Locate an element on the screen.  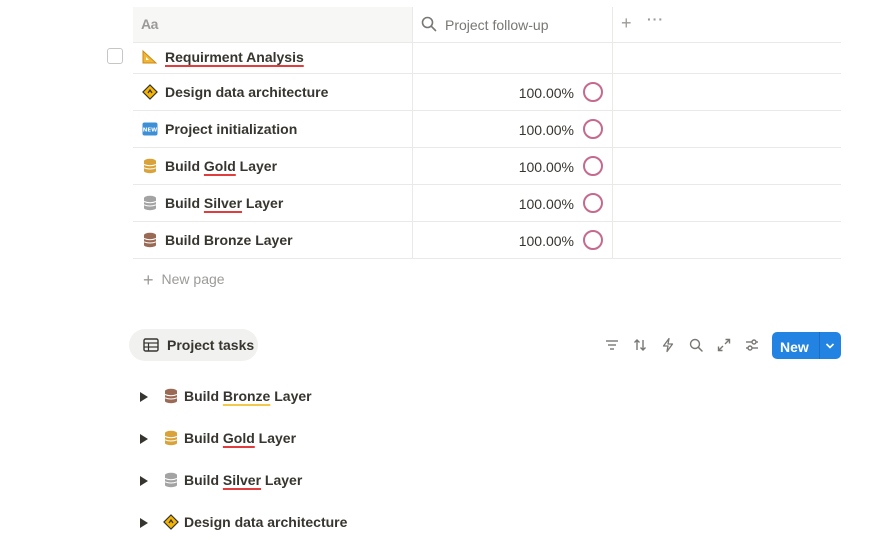
row-title: Build Bronze Layer is located at coordinates (229, 240).